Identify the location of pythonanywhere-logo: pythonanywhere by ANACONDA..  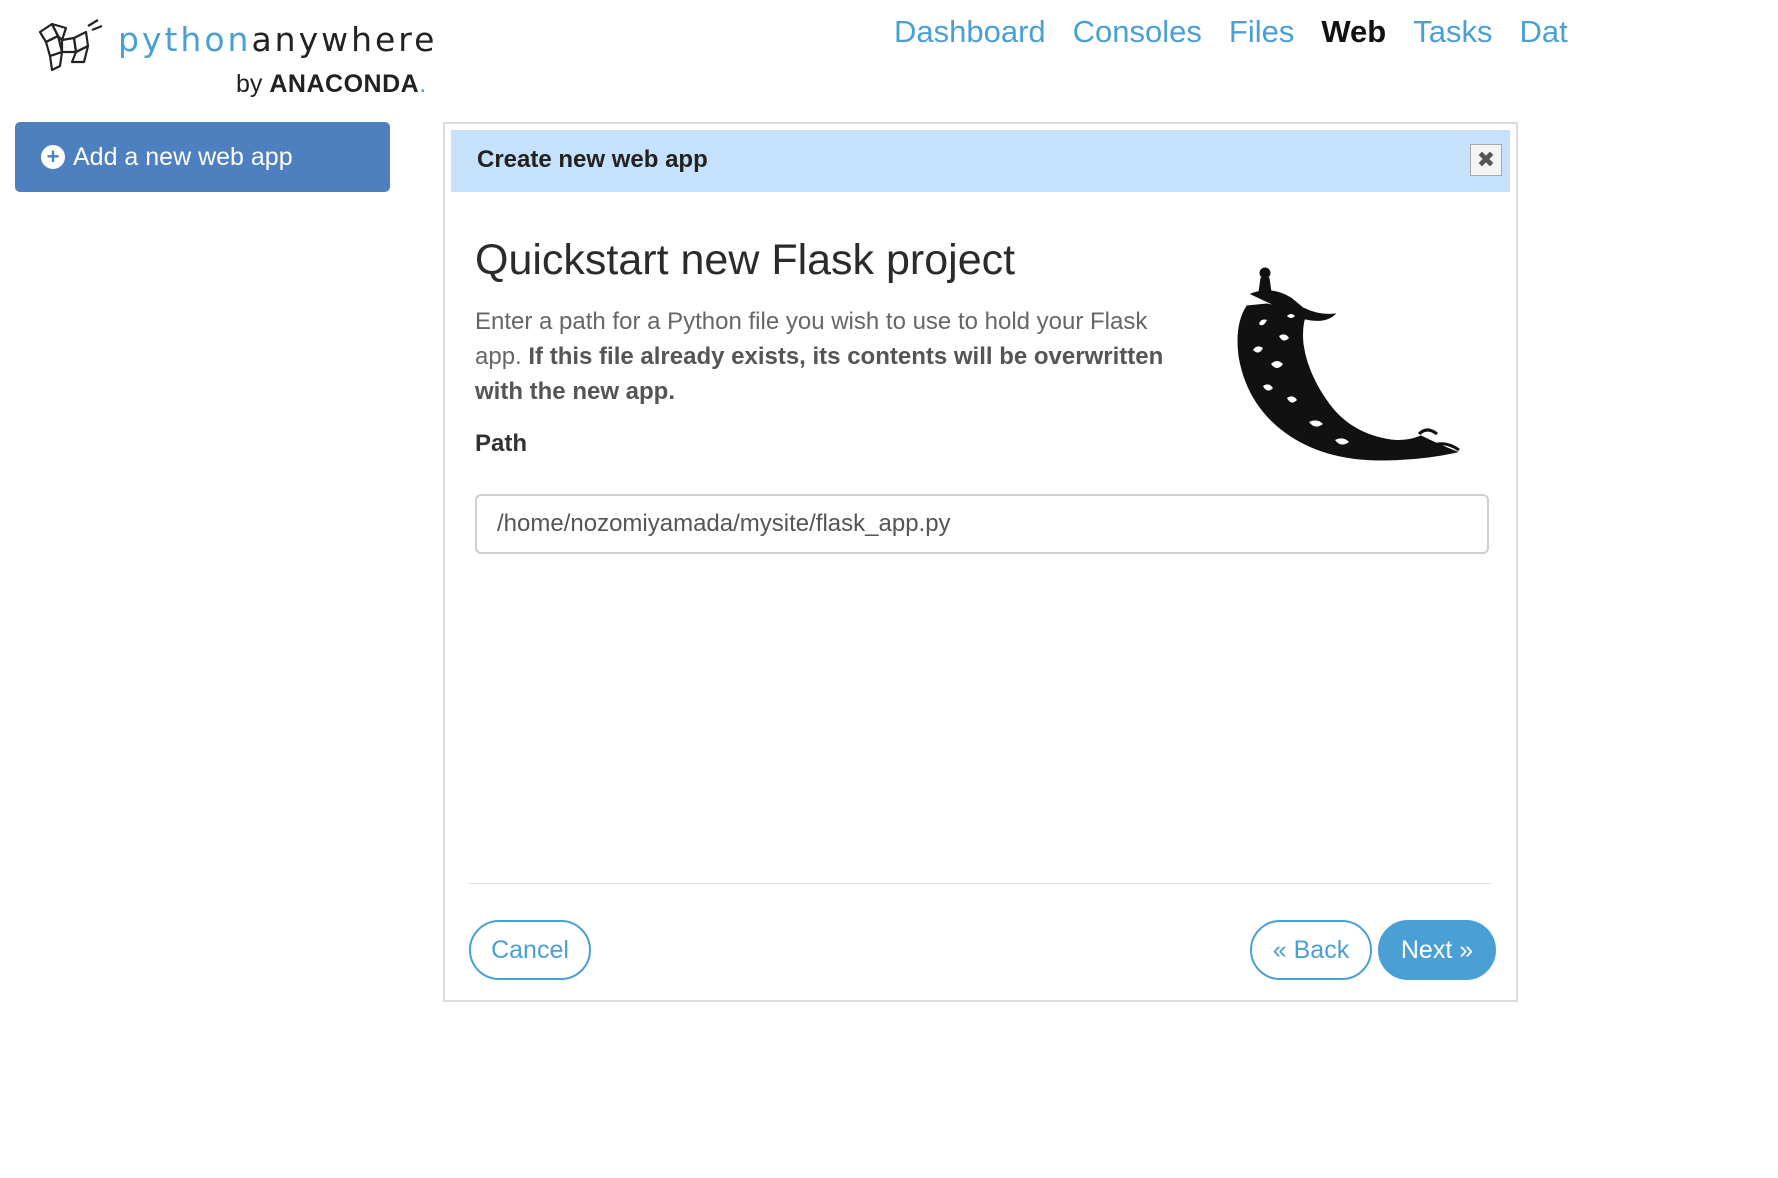
(236, 59).